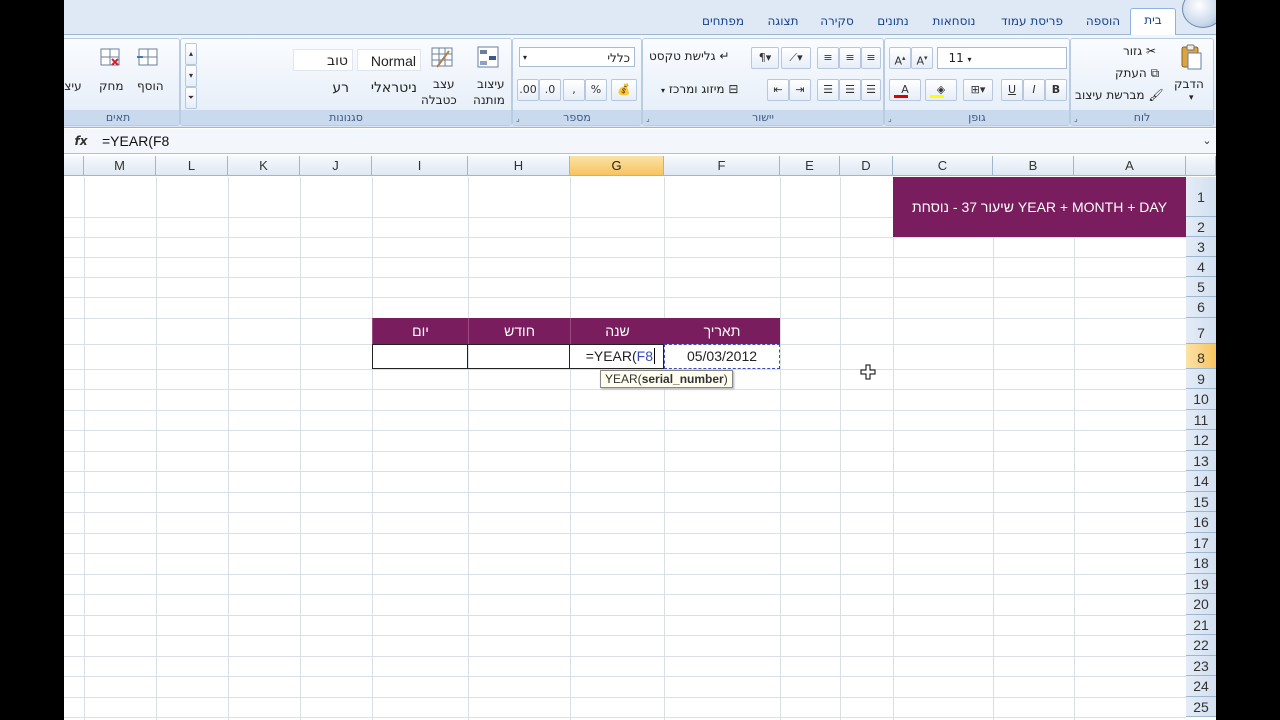  What do you see at coordinates (191, 54) in the screenshot?
I see `styles-scroll-up-icon: ▴` at bounding box center [191, 54].